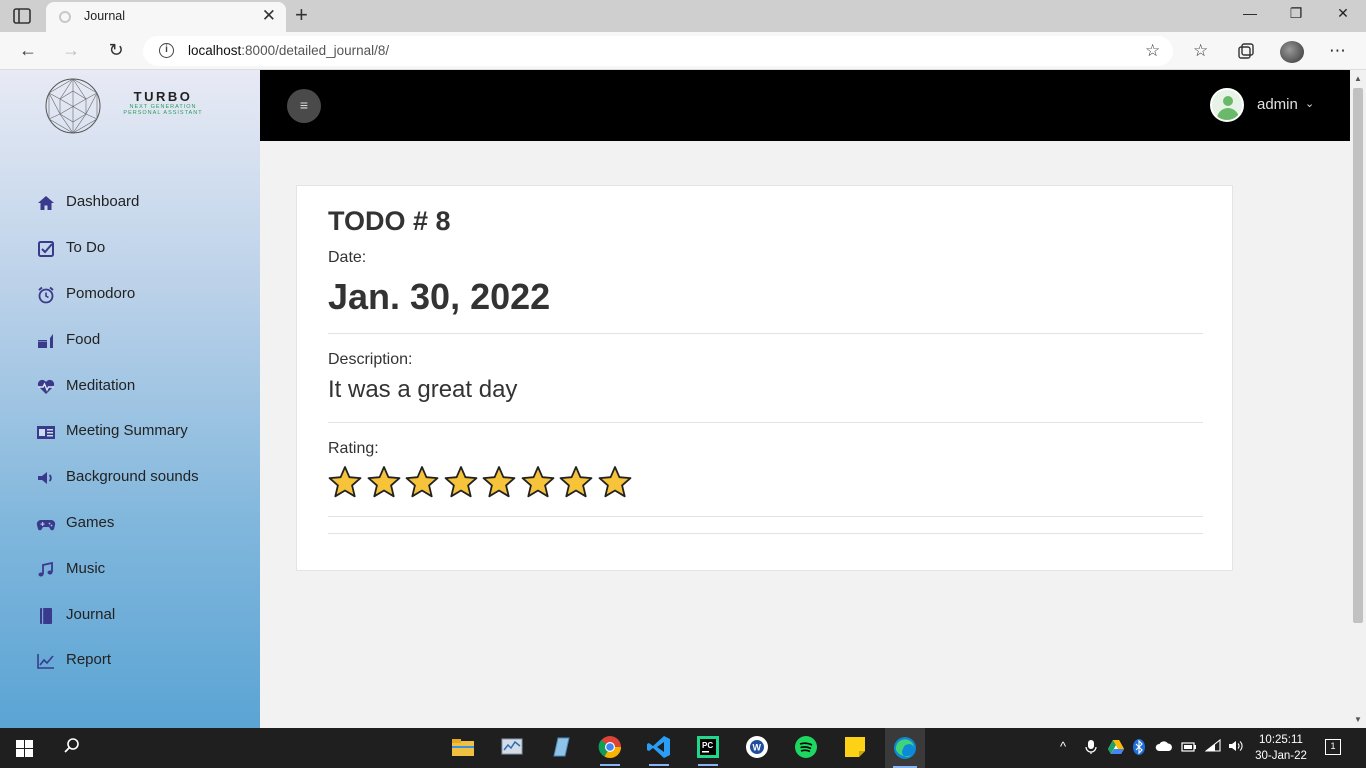 The image size is (1366, 768). Describe the element at coordinates (1213, 746) in the screenshot. I see `wifi-icon` at that location.